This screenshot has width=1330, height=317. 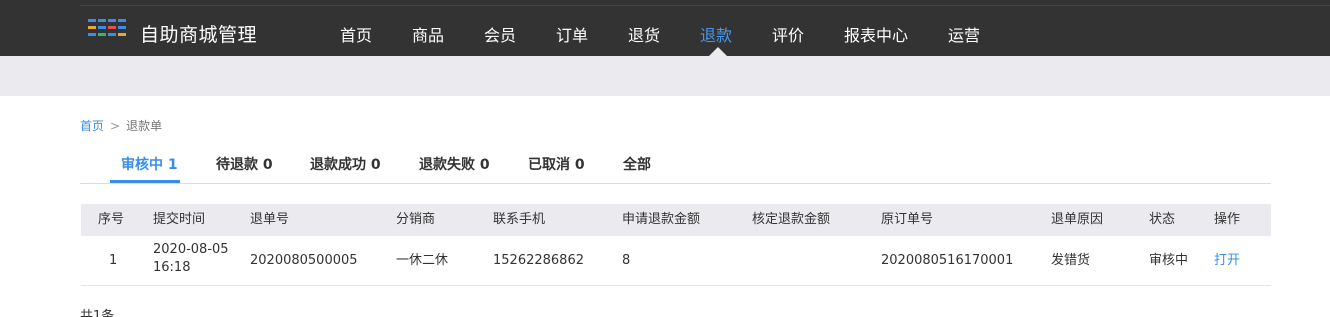 What do you see at coordinates (199, 35) in the screenshot?
I see `app-brand-title: 自助商城管理` at bounding box center [199, 35].